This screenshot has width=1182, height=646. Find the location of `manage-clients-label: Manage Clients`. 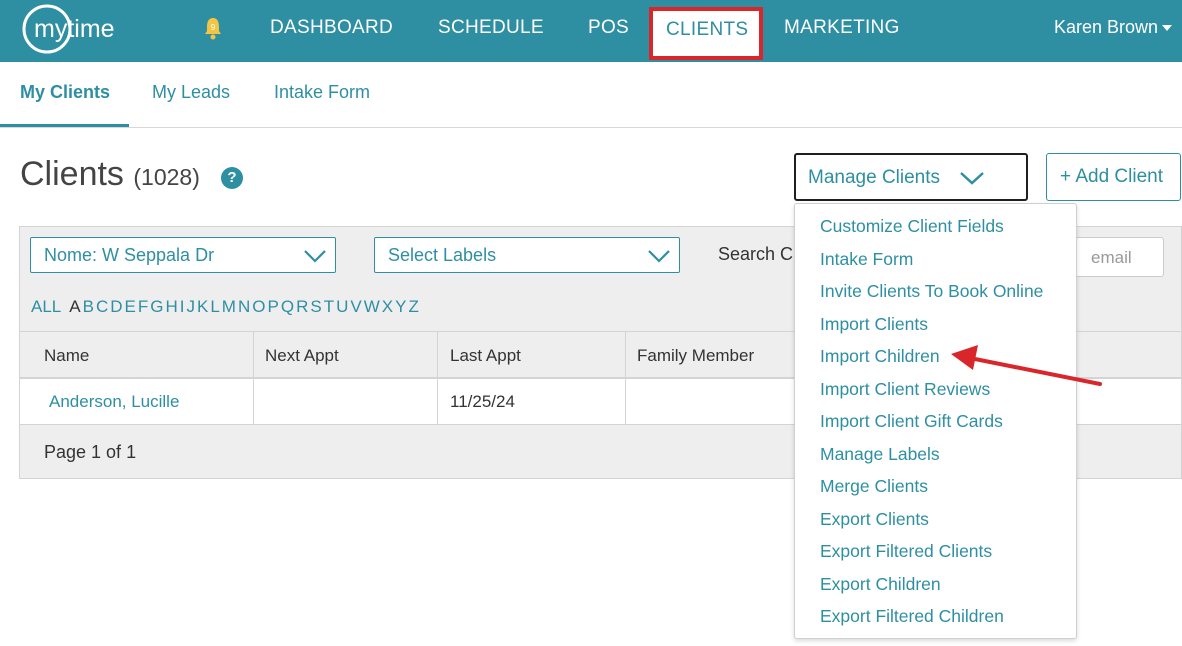

manage-clients-label: Manage Clients is located at coordinates (874, 177).